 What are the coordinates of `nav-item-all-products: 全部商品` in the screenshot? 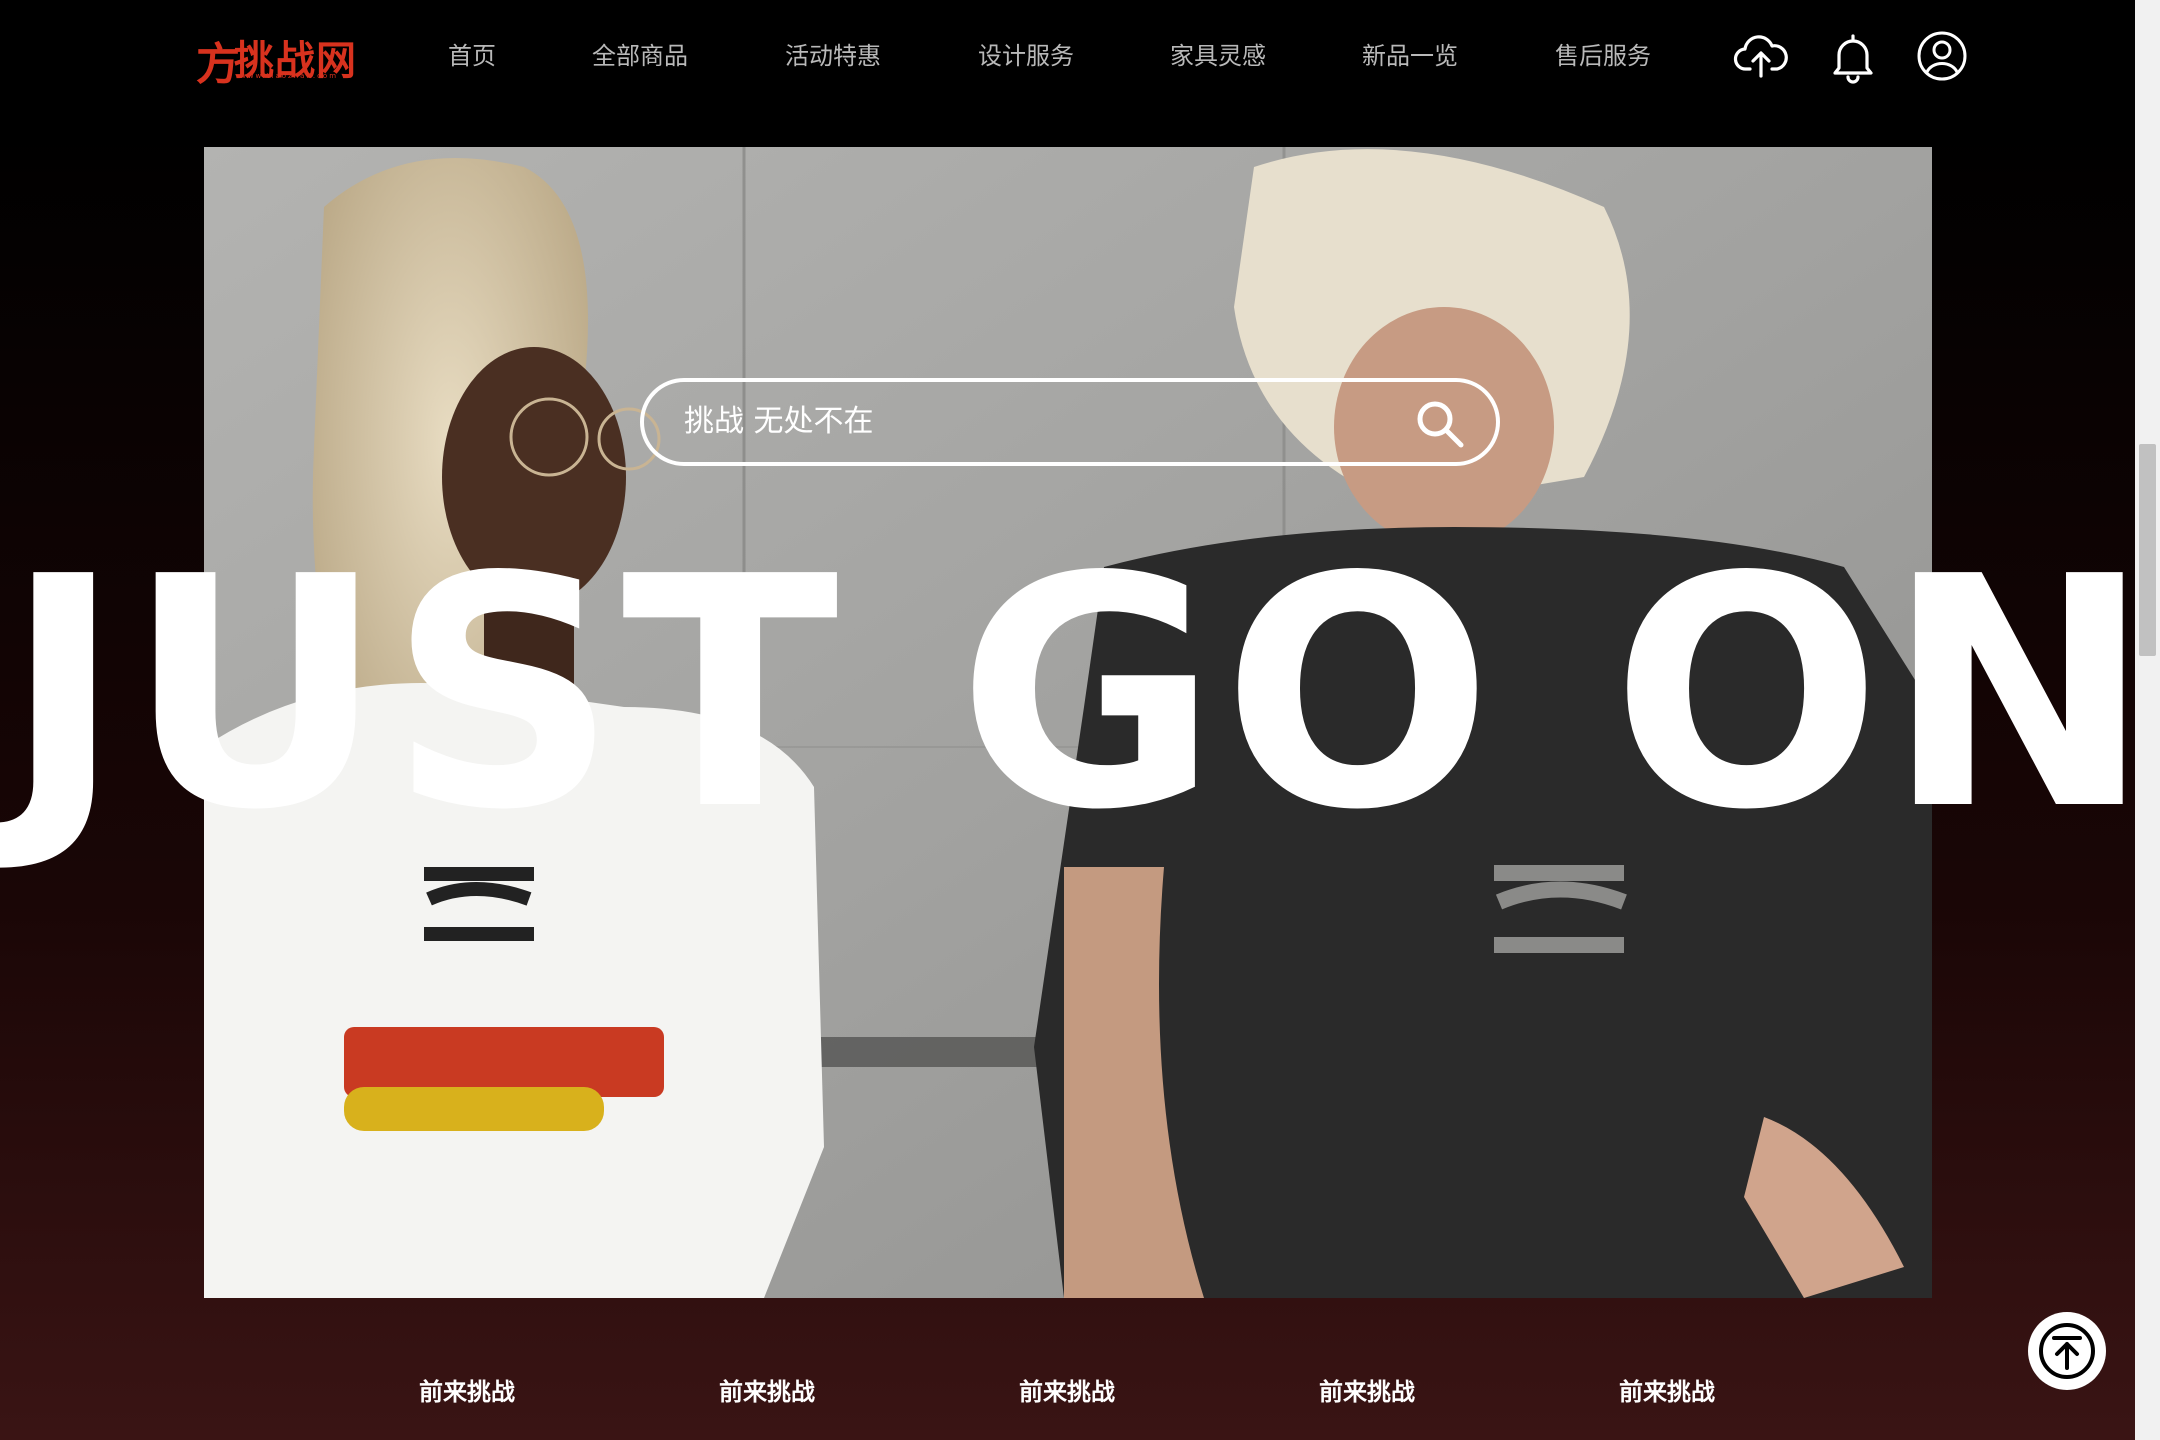 It's located at (640, 53).